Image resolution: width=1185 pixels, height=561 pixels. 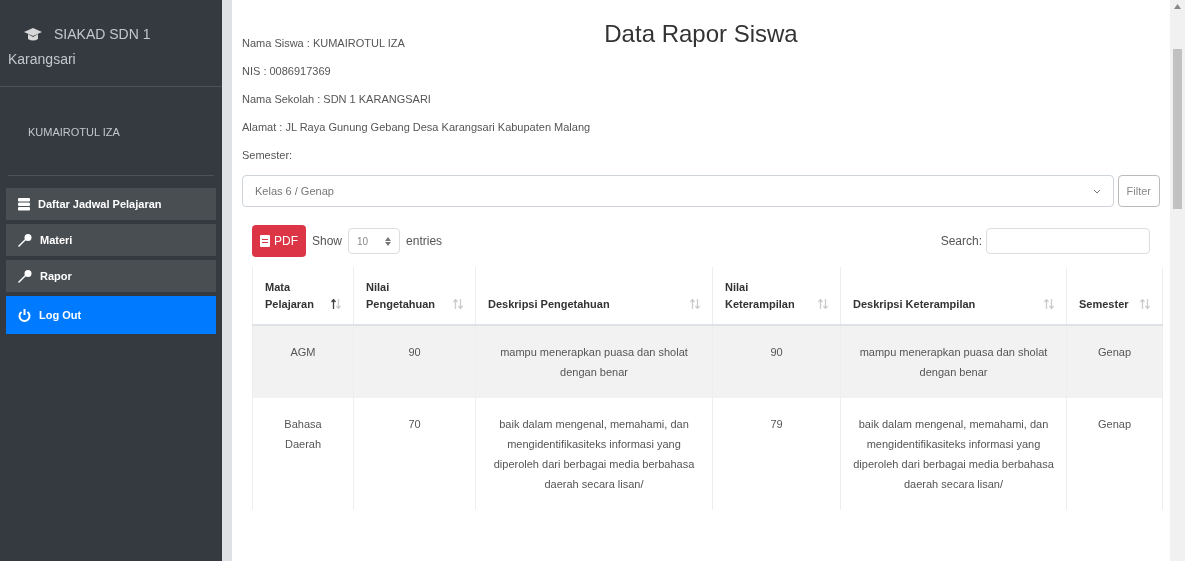 I want to click on list-icon, so click(x=24, y=204).